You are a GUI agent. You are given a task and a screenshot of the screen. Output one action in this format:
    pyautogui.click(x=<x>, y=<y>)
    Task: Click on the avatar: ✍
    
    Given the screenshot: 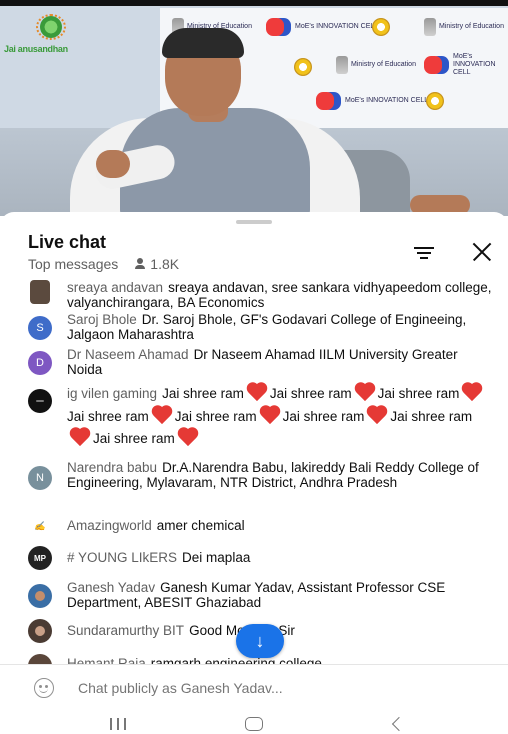 What is the action you would take?
    pyautogui.click(x=40, y=526)
    